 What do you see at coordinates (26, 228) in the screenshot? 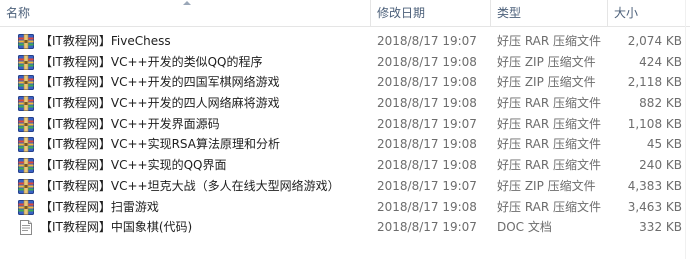
I see `document-icon` at bounding box center [26, 228].